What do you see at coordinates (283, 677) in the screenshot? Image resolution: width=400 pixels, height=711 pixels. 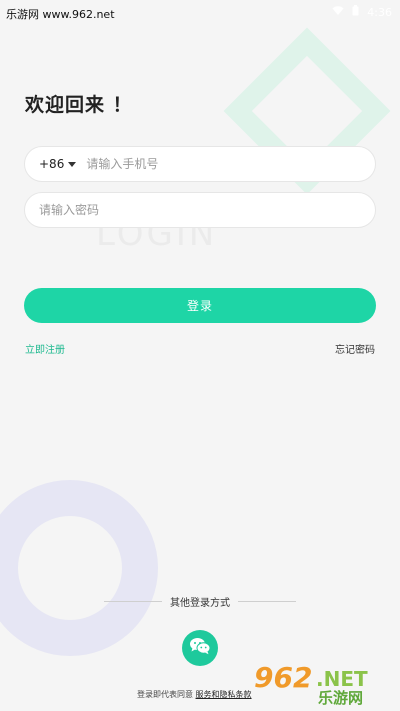 I see `watermark-number: 962` at bounding box center [283, 677].